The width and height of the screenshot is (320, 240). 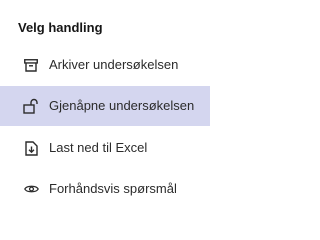 What do you see at coordinates (31, 106) in the screenshot?
I see `unlock-icon` at bounding box center [31, 106].